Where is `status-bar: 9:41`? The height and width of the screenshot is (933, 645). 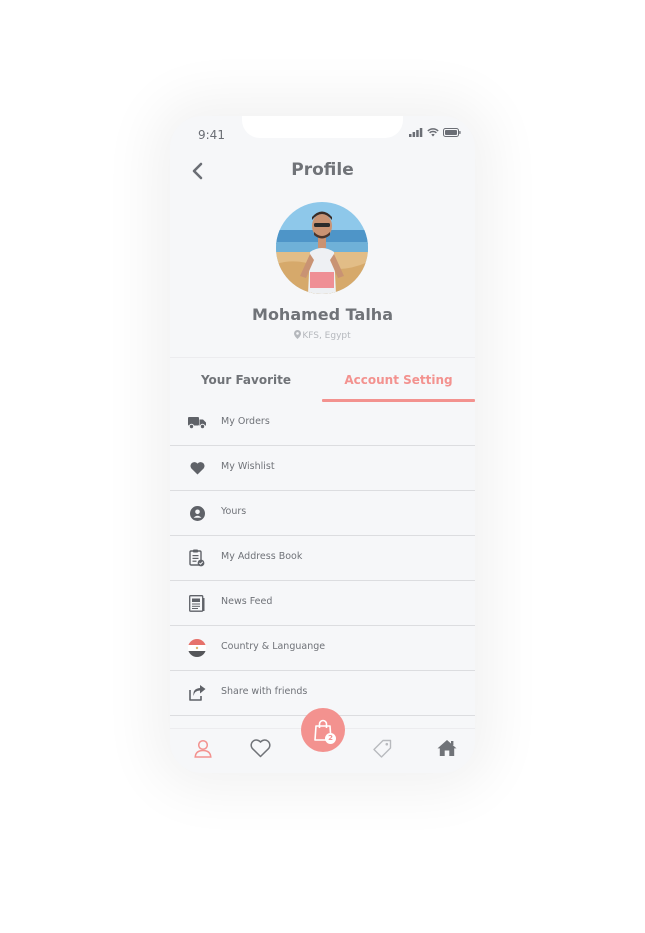 status-bar: 9:41 is located at coordinates (322, 134).